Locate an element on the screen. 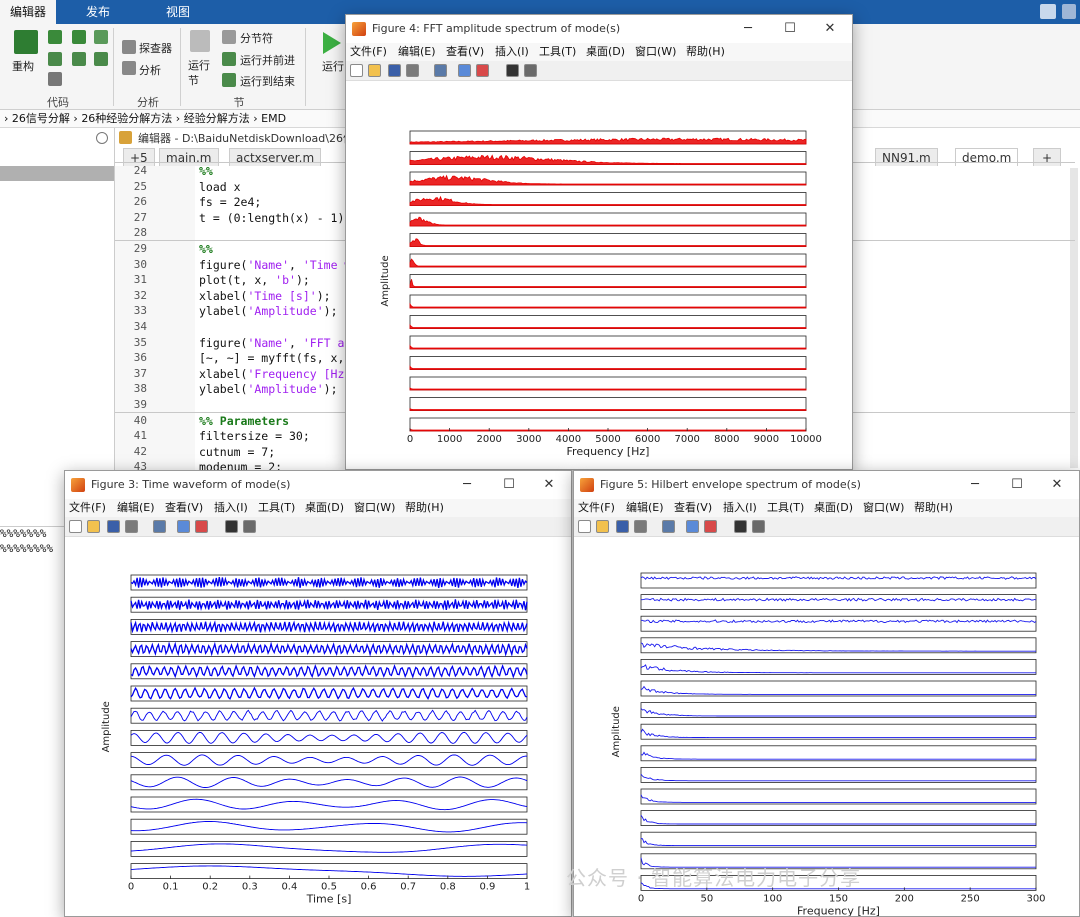  explorer-icon is located at coordinates (129, 47).